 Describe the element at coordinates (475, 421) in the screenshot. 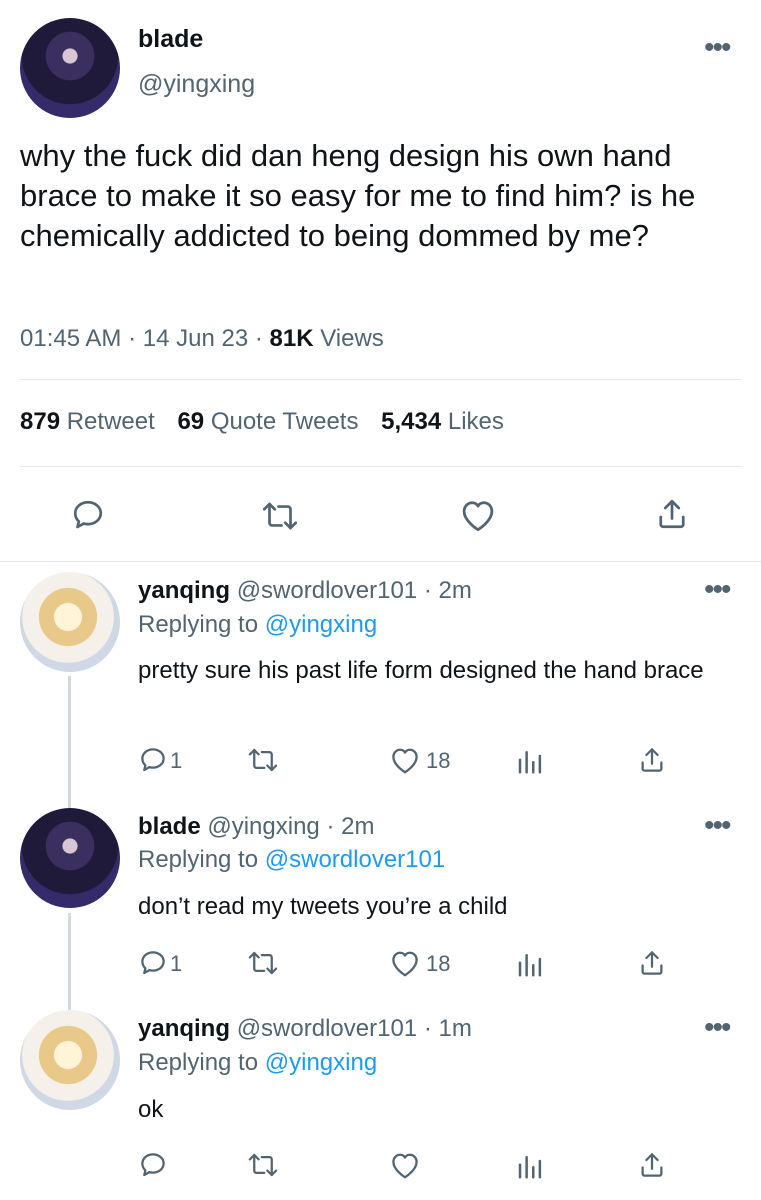

I see `likes-label: Likes` at that location.